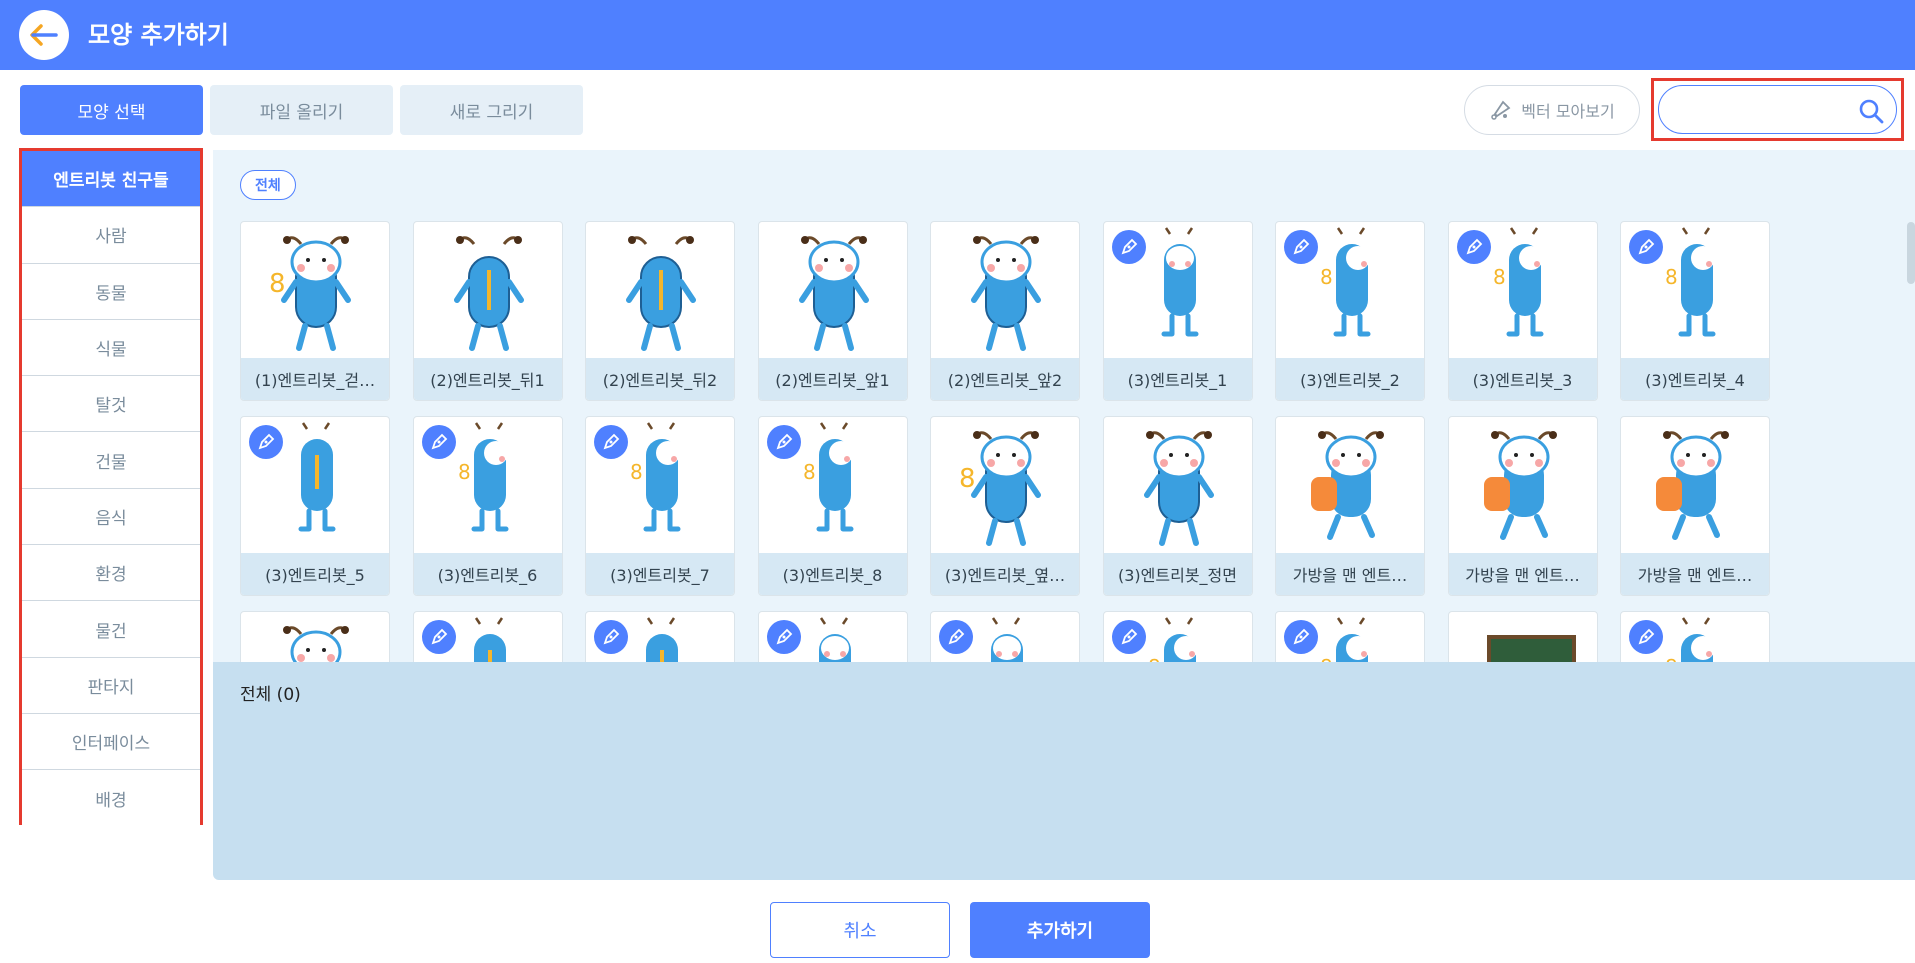 This screenshot has width=1915, height=963. I want to click on shape-card: (2)엔트리봇_뒤2, so click(660, 311).